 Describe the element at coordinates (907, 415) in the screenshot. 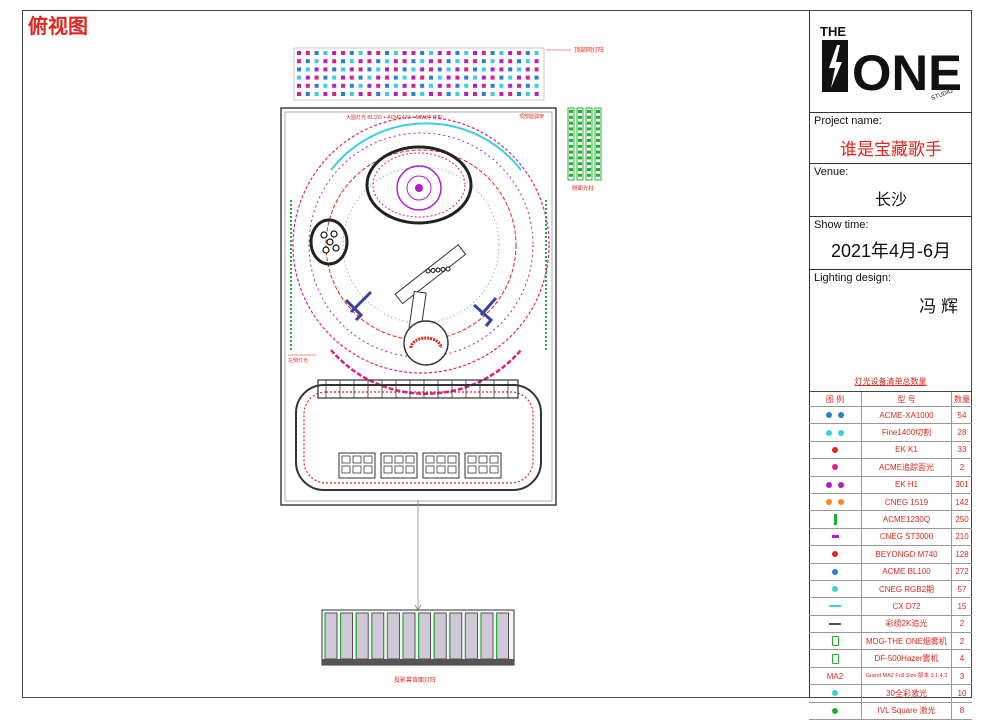

I see `legend-model: ACME-XA1000` at that location.